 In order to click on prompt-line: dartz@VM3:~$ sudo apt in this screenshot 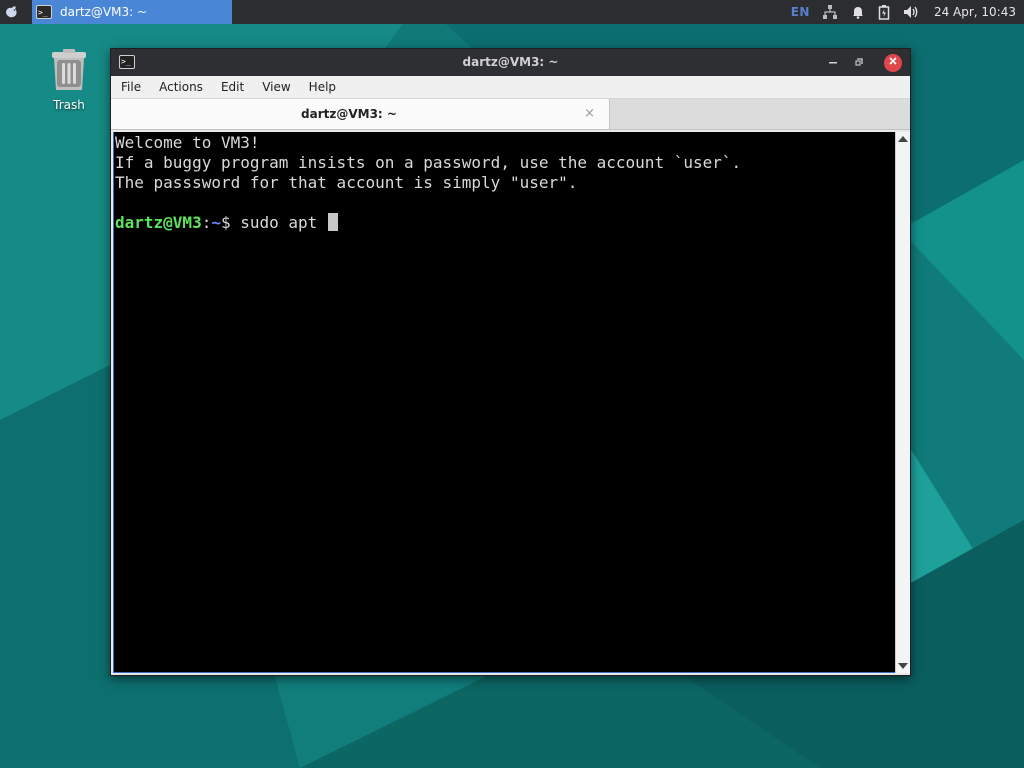, I will do `click(505, 223)`.